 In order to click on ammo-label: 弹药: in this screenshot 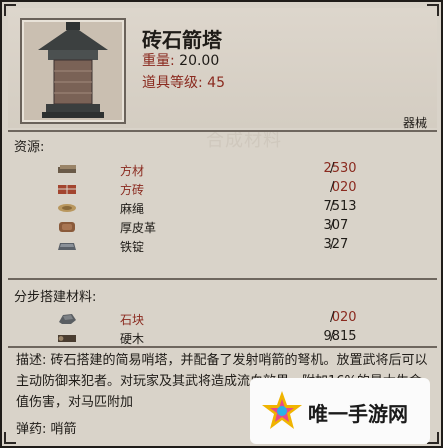, I will do `click(31, 429)`.